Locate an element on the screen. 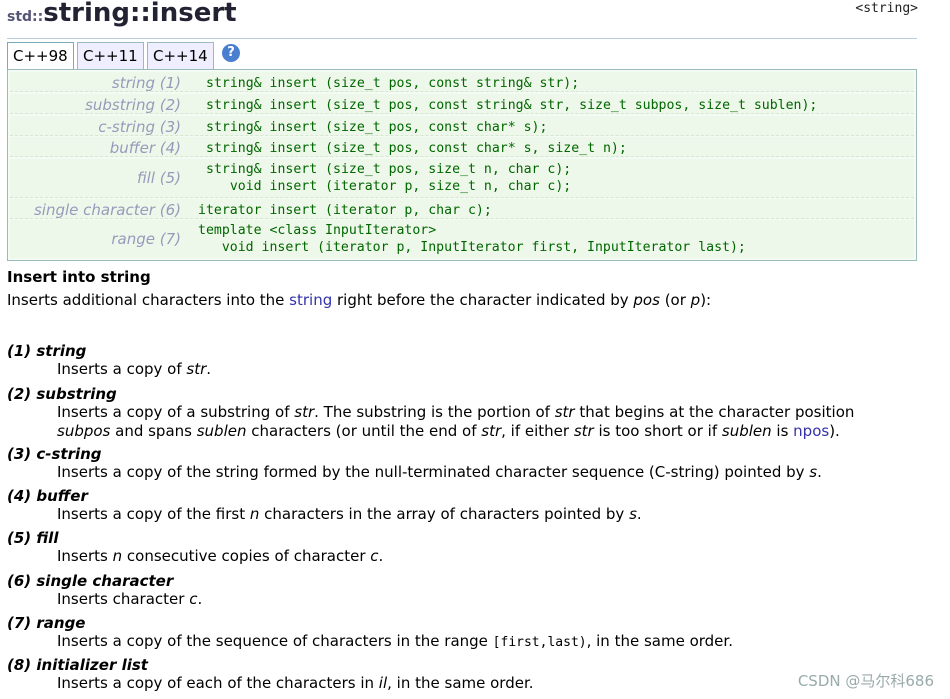  intro-suffix: ): is located at coordinates (706, 300).